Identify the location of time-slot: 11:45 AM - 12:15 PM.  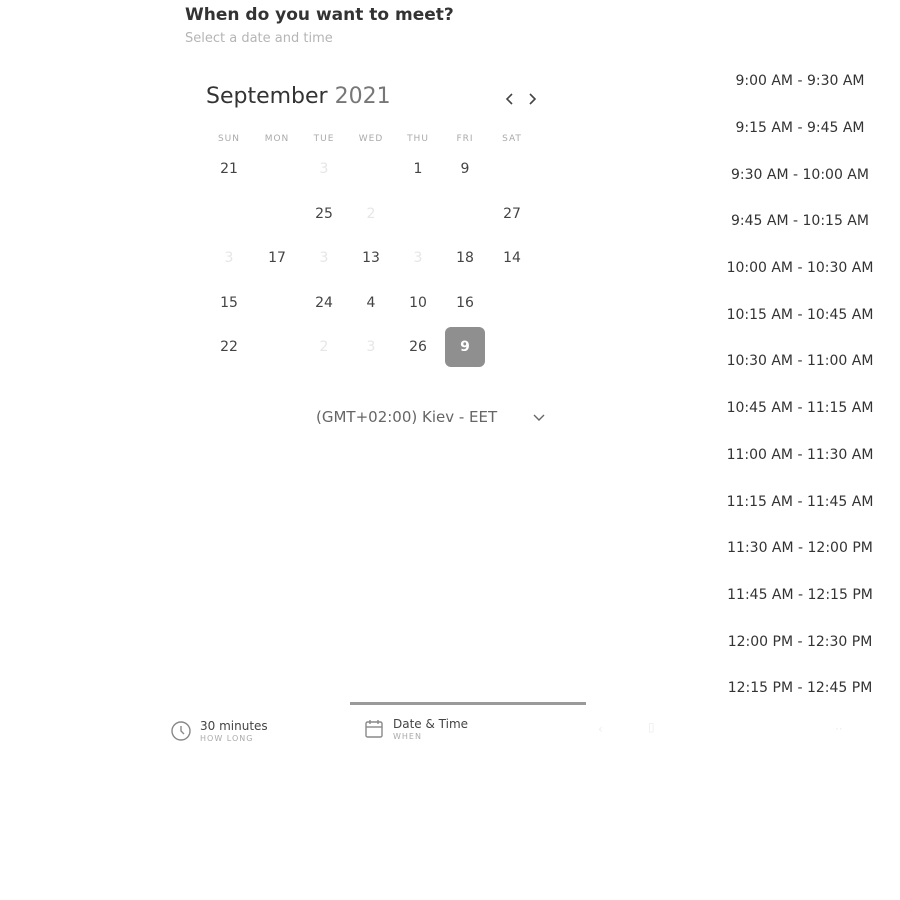
(800, 595).